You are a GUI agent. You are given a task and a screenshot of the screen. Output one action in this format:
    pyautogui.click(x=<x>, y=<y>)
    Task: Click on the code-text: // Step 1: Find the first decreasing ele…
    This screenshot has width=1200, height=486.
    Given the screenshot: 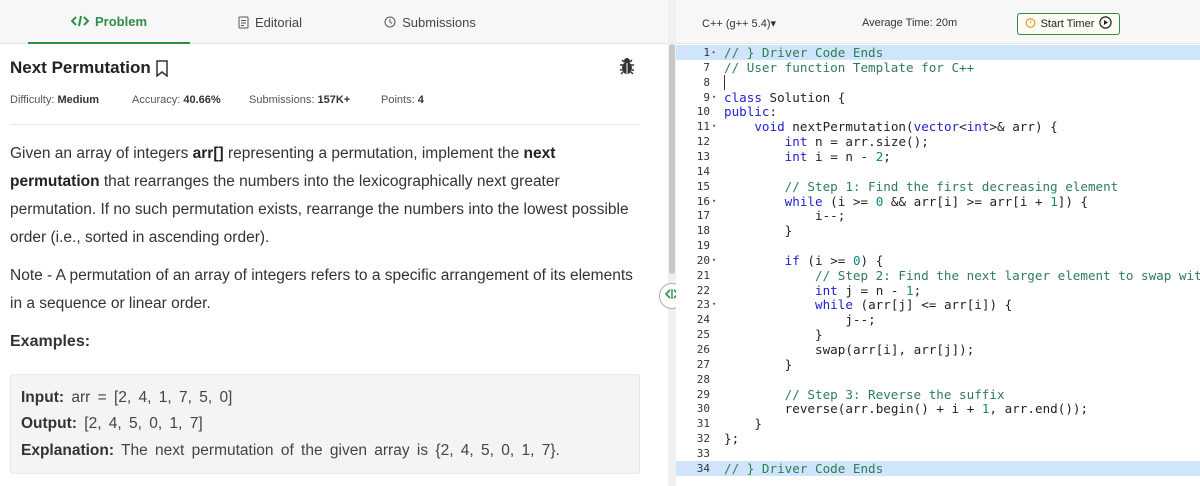 What is the action you would take?
    pyautogui.click(x=921, y=186)
    